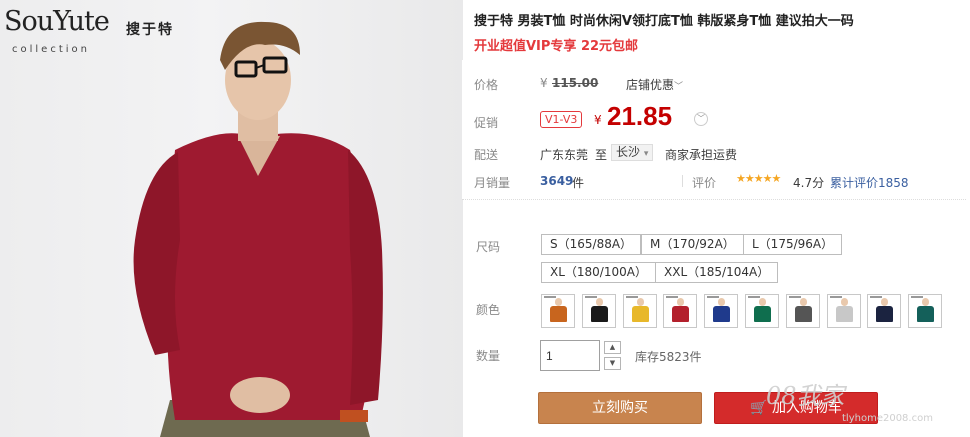 The image size is (970, 437). I want to click on monthly-sales-count: 3649, so click(557, 181).